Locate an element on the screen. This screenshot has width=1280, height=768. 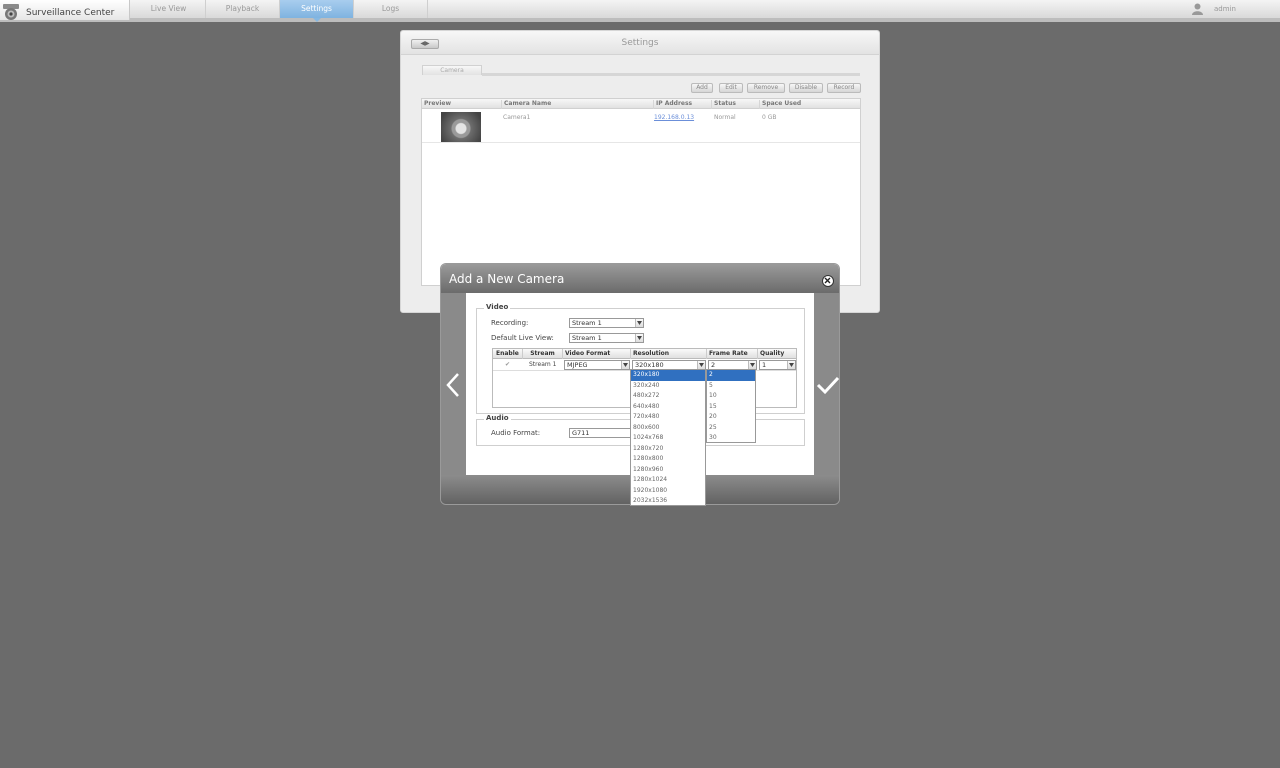
default-live-view-select: Stream 1 is located at coordinates (606, 338).